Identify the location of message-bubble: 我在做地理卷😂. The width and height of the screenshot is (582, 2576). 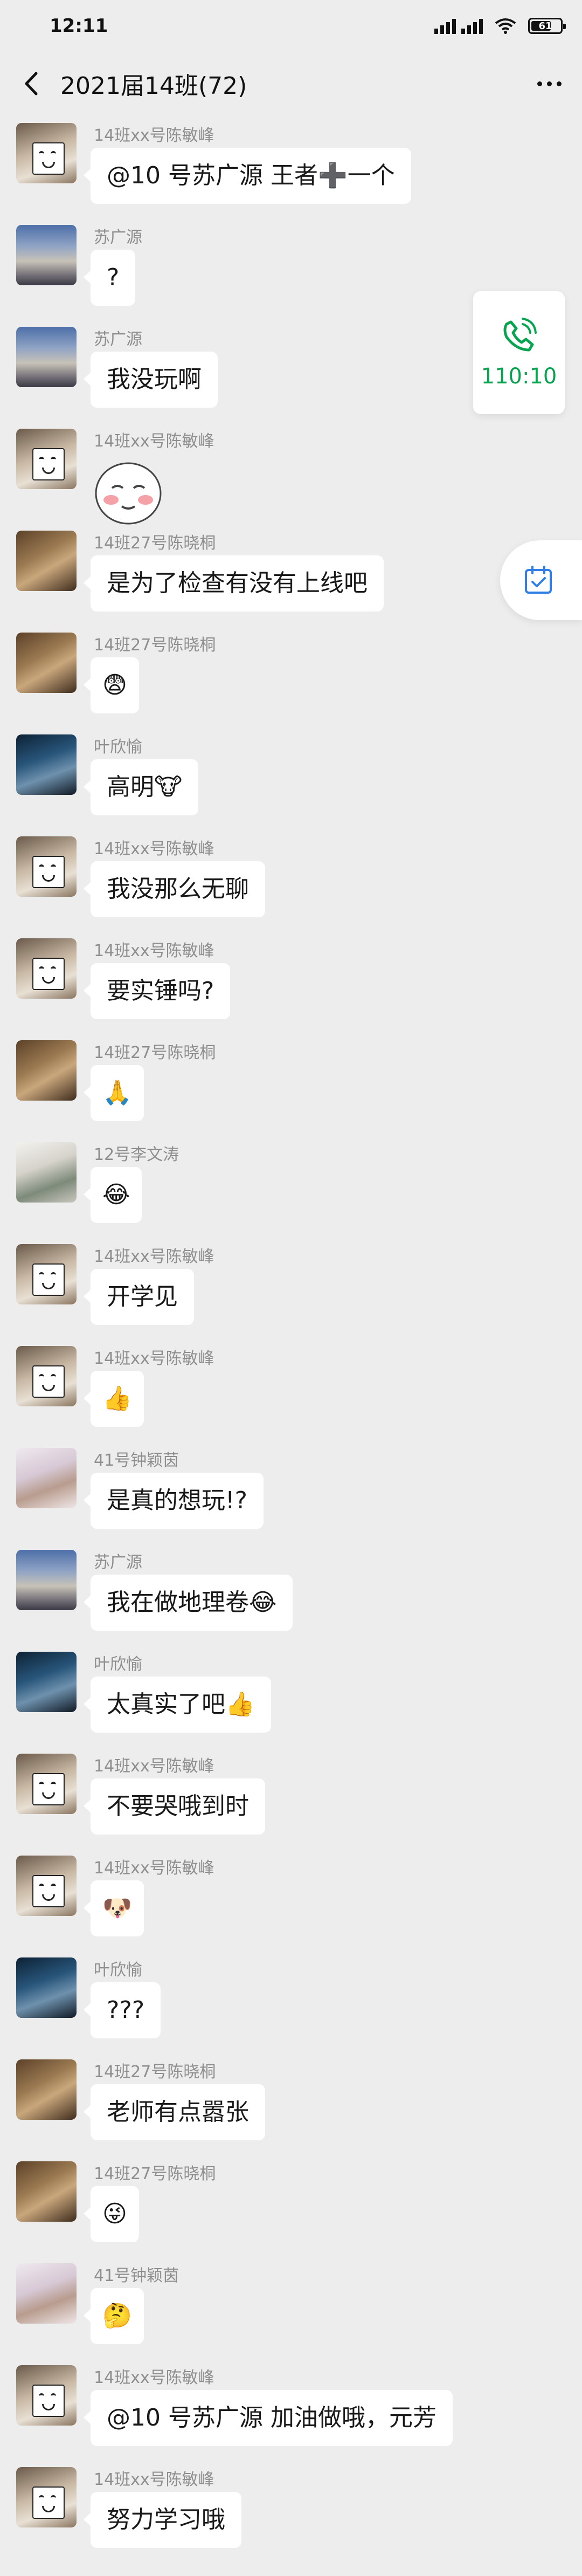
(188, 1603).